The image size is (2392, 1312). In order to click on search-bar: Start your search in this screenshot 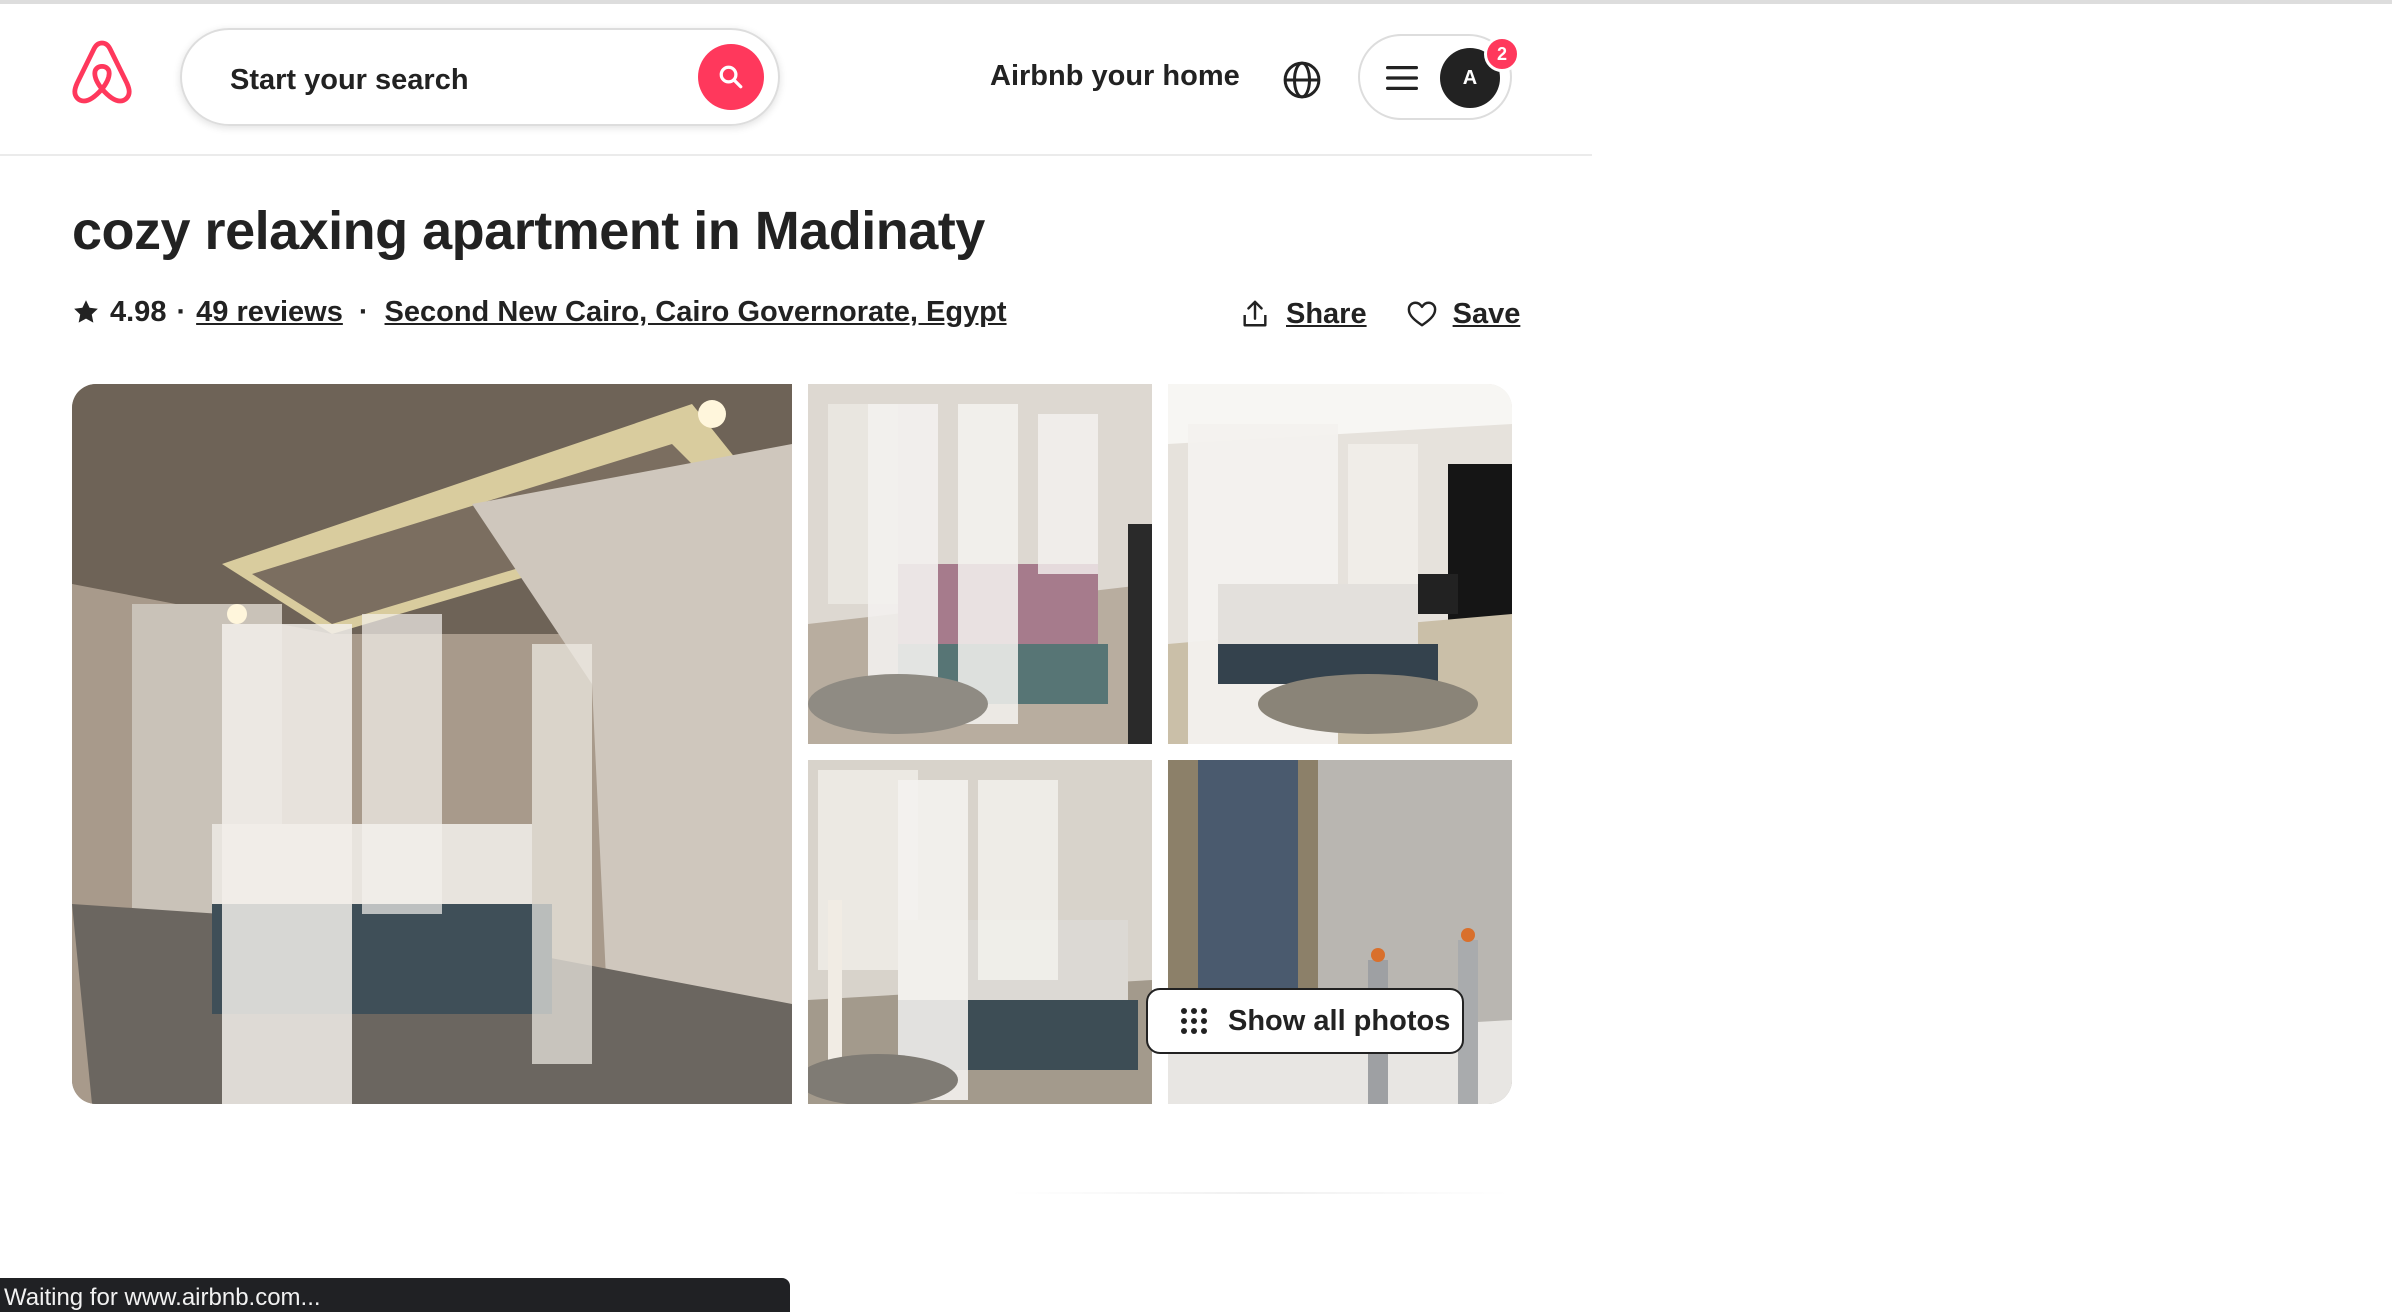, I will do `click(480, 77)`.